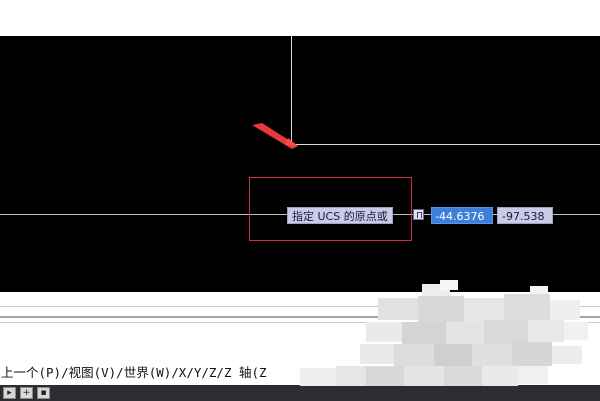 This screenshot has width=600, height=401. Describe the element at coordinates (300, 373) in the screenshot. I see `command-line: 上一个(P)/视图(V)/世界(W)/X/Y/Z/Z 轴(Z` at that location.